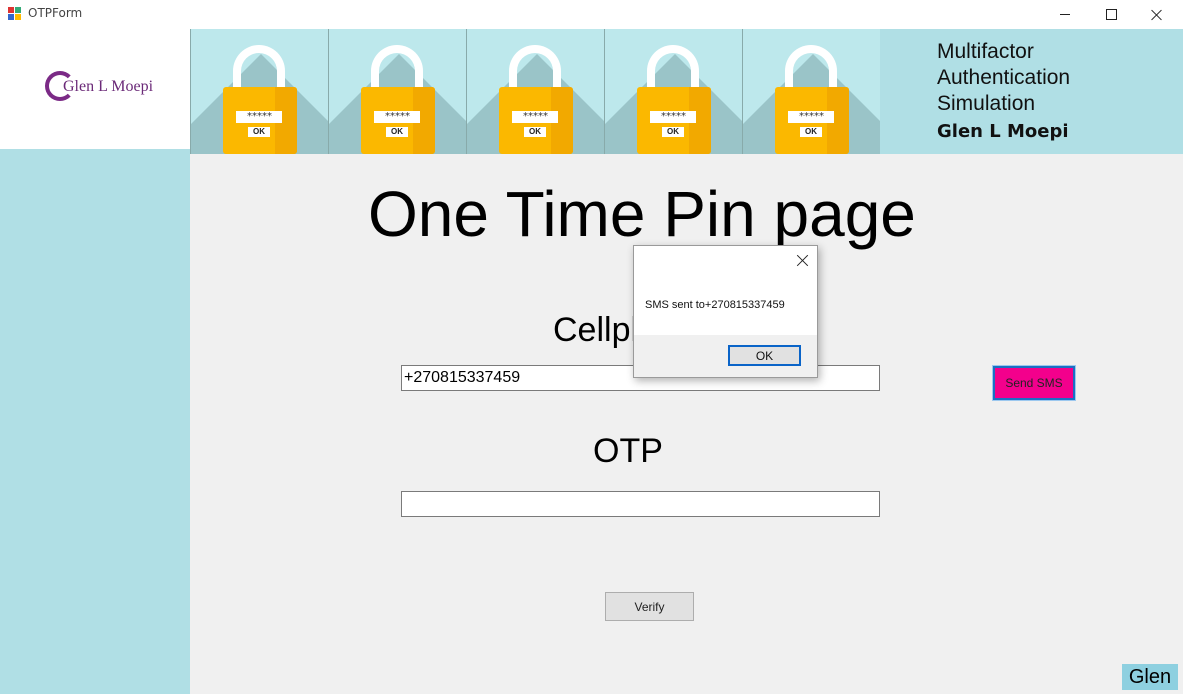 The image size is (1183, 694). What do you see at coordinates (764, 355) in the screenshot?
I see `dialog-ok-button: OK` at bounding box center [764, 355].